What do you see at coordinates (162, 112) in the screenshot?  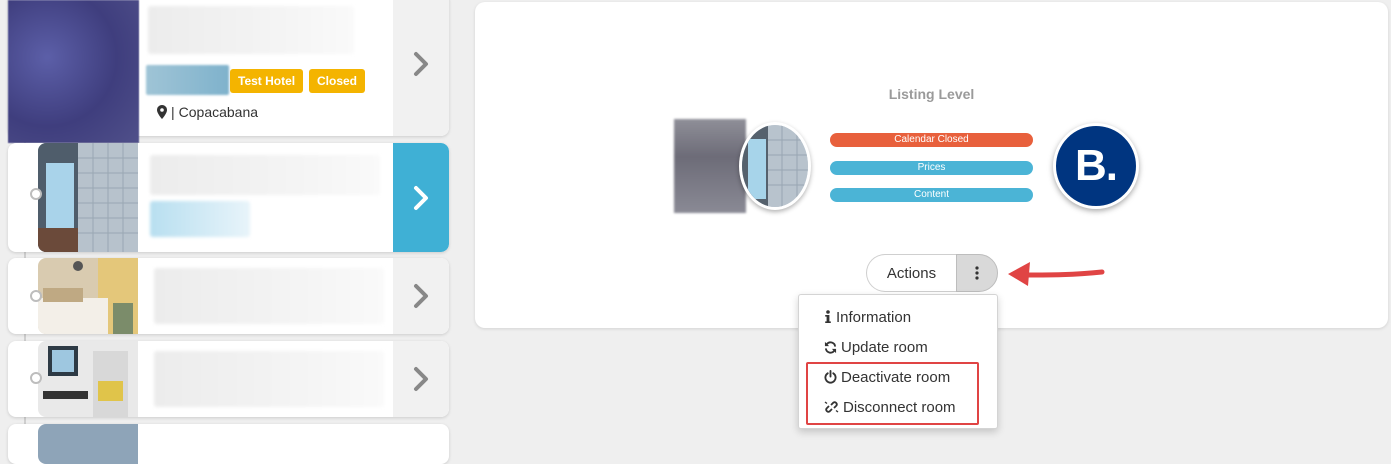 I see `map-pin-icon` at bounding box center [162, 112].